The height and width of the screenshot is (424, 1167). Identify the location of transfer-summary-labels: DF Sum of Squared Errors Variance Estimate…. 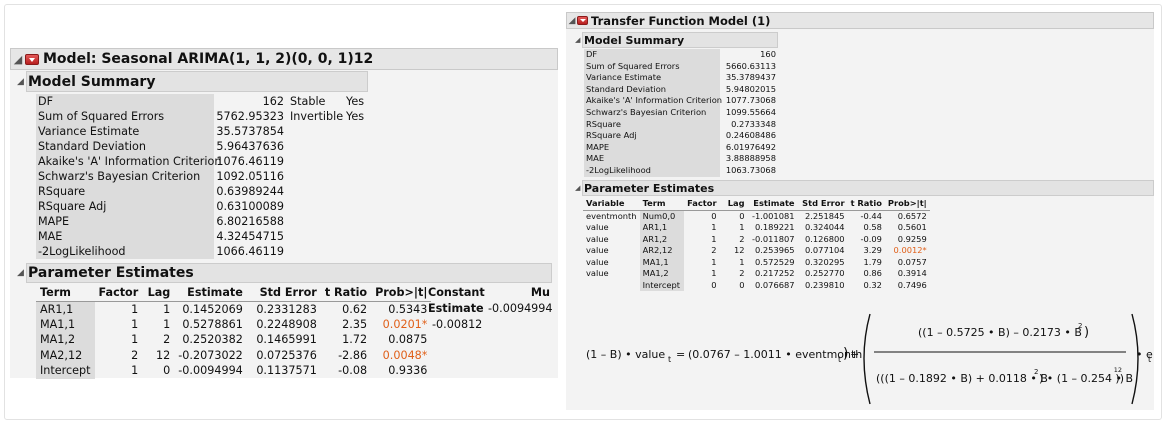
(653, 113).